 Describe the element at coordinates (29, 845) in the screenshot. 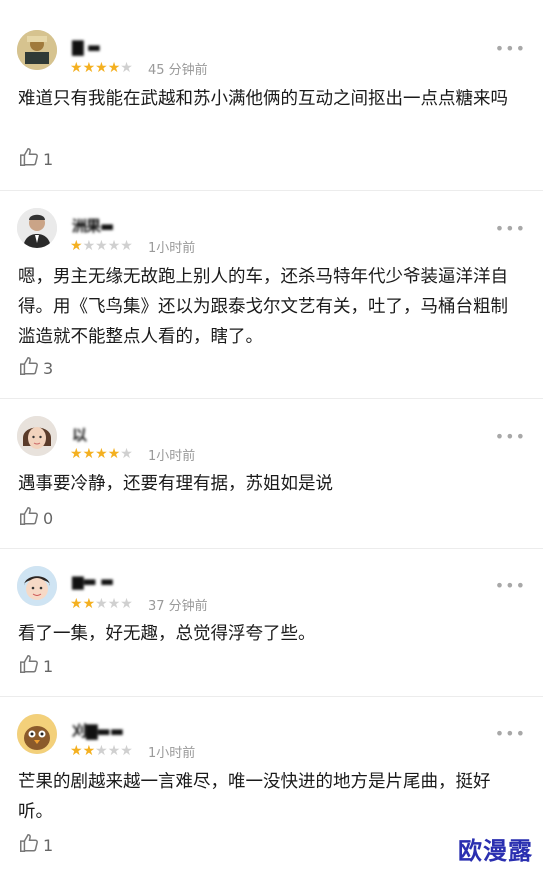

I see `thumbs-up-icon` at that location.